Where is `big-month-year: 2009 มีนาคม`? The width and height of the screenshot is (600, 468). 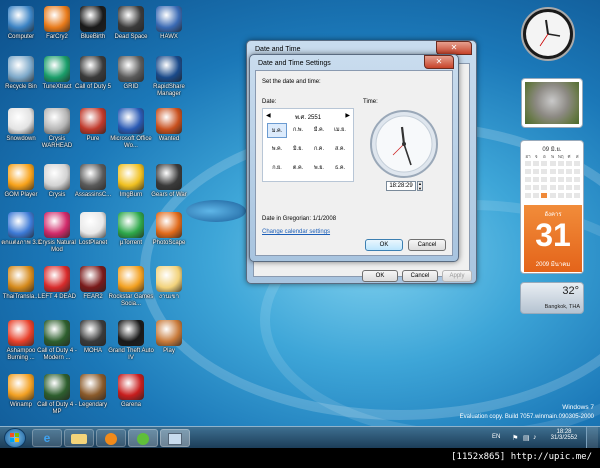 big-month-year: 2009 มีนาคม is located at coordinates (553, 265).